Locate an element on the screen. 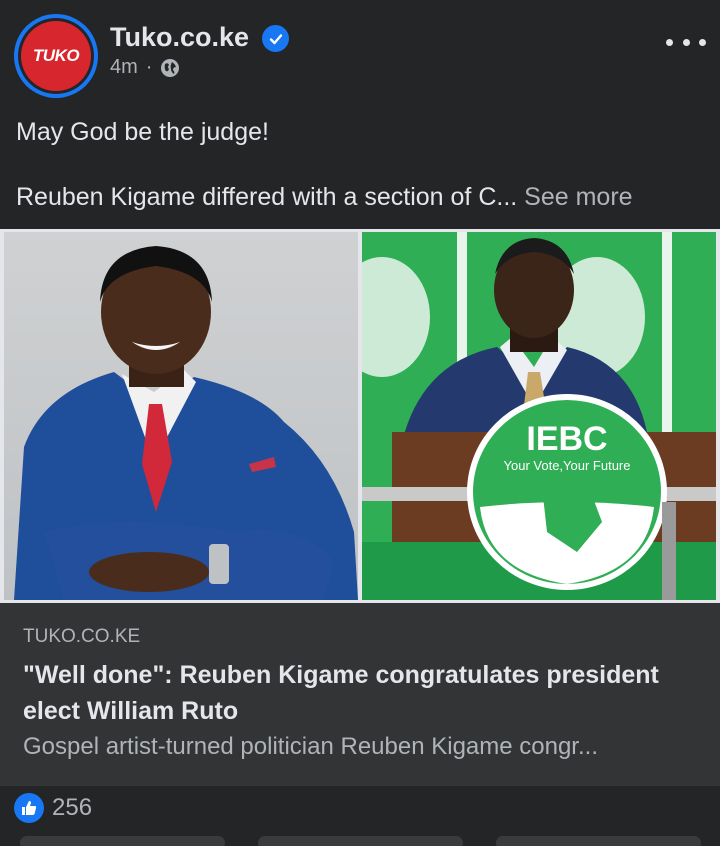 Image resolution: width=720 pixels, height=846 pixels. avatar-logo-text: TUKO is located at coordinates (56, 55).